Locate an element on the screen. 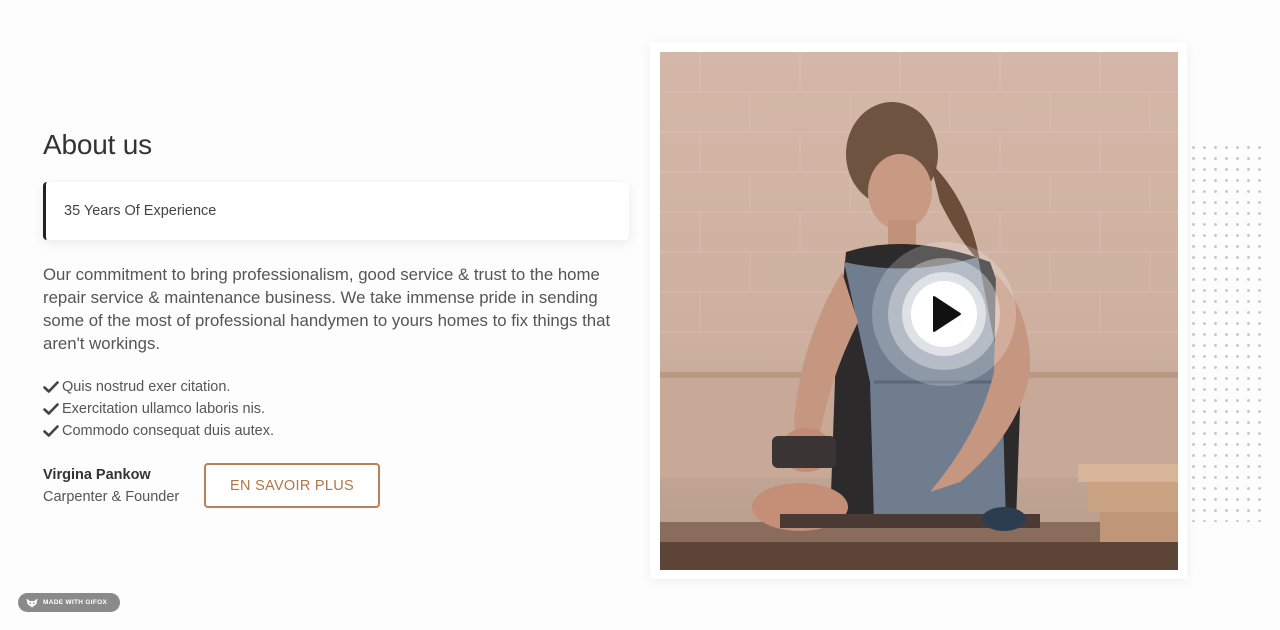 The width and height of the screenshot is (1280, 630). dot-pattern is located at coordinates (1228, 332).